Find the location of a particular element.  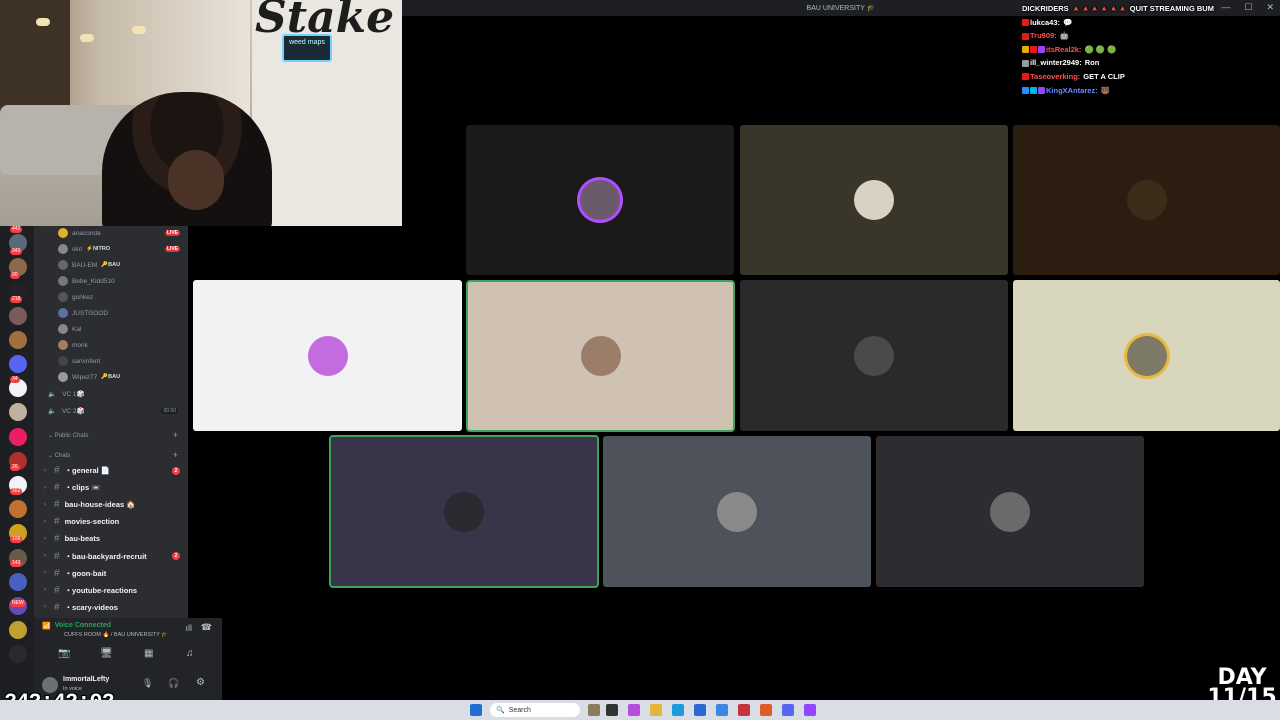

voice-user: skrl ⚡NITRO LIVE is located at coordinates (123, 249).